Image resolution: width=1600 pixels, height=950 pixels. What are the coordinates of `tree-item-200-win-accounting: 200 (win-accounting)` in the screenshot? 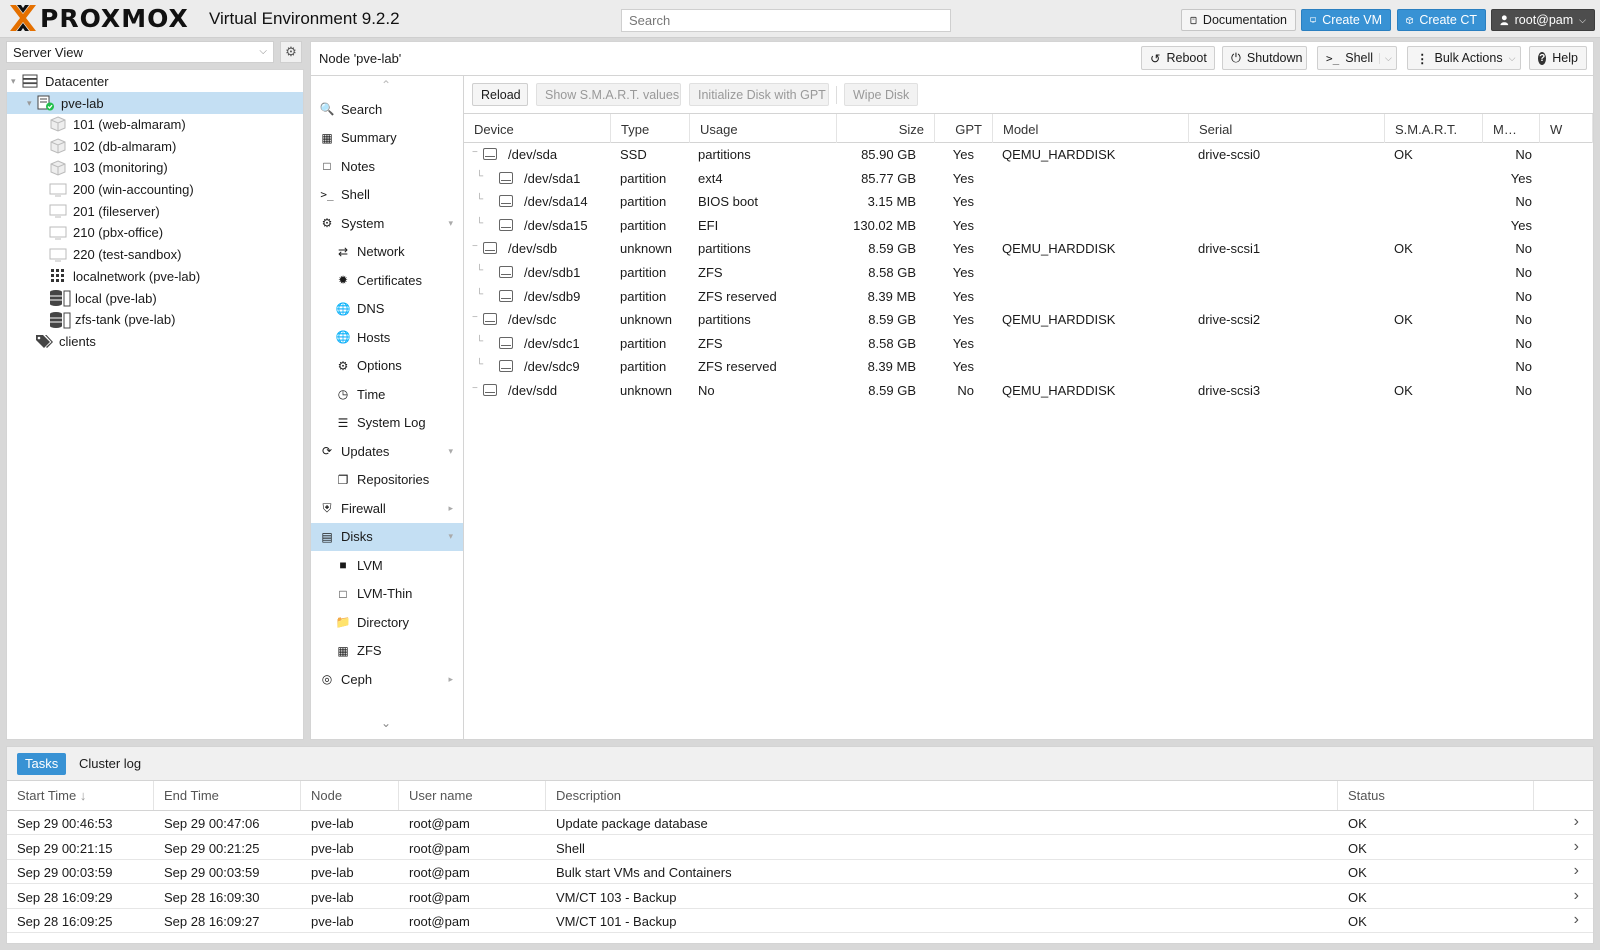 It's located at (155, 190).